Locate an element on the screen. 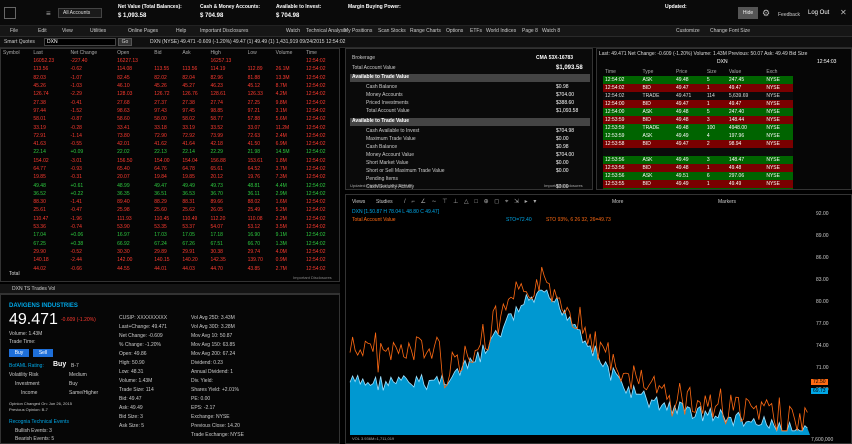  balances-disclosure-link: Important Disclosures is located at coordinates (563, 185).